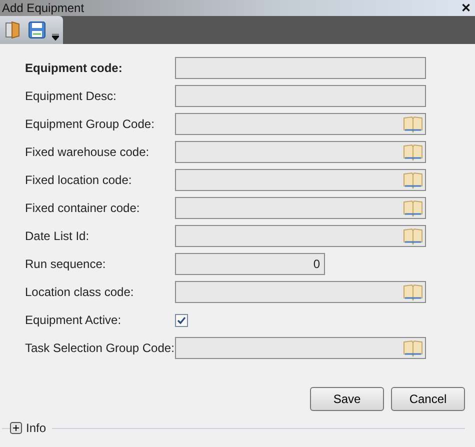 The image size is (475, 447). I want to click on cancel-button: Cancel, so click(428, 399).